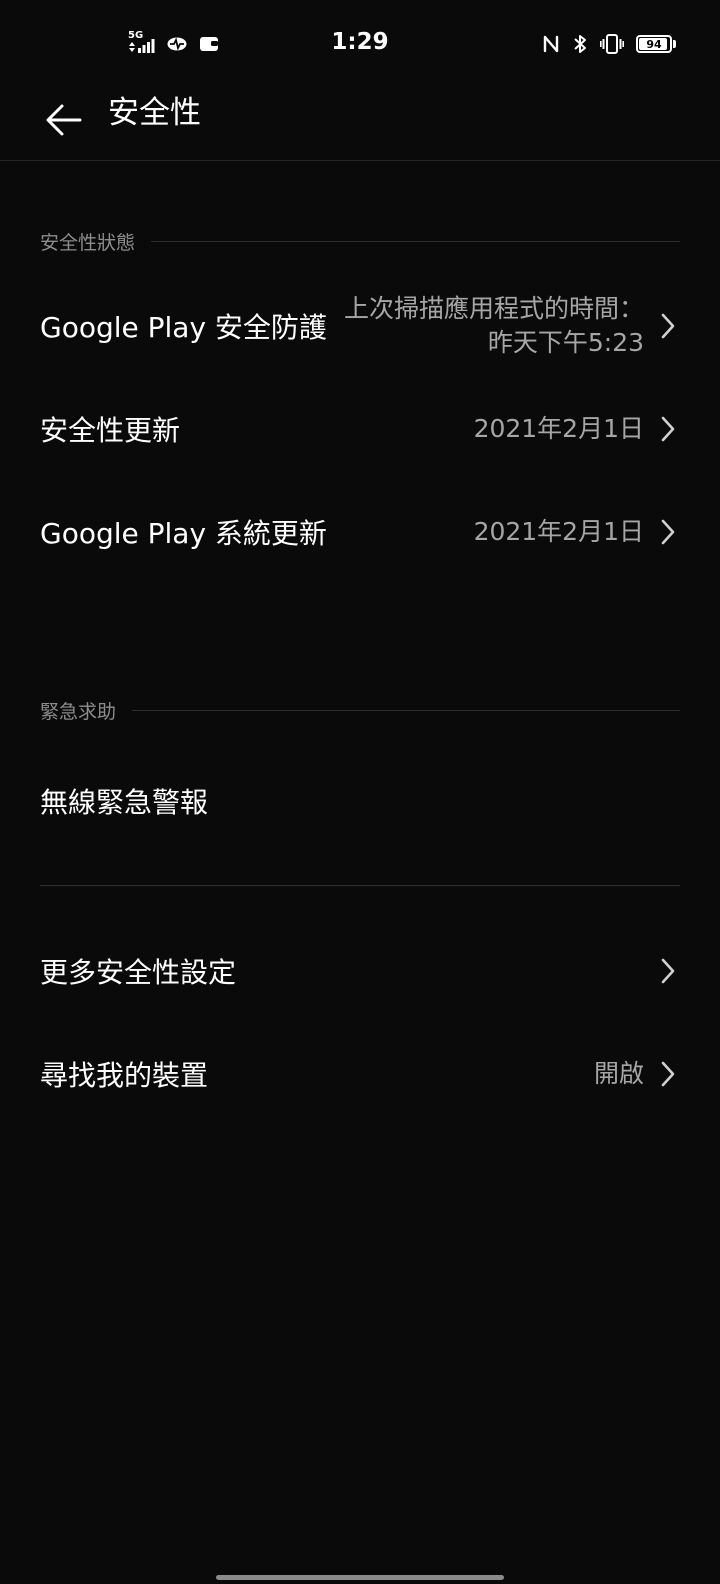  What do you see at coordinates (138, 972) in the screenshot?
I see `row-title: 更多安全性設定` at bounding box center [138, 972].